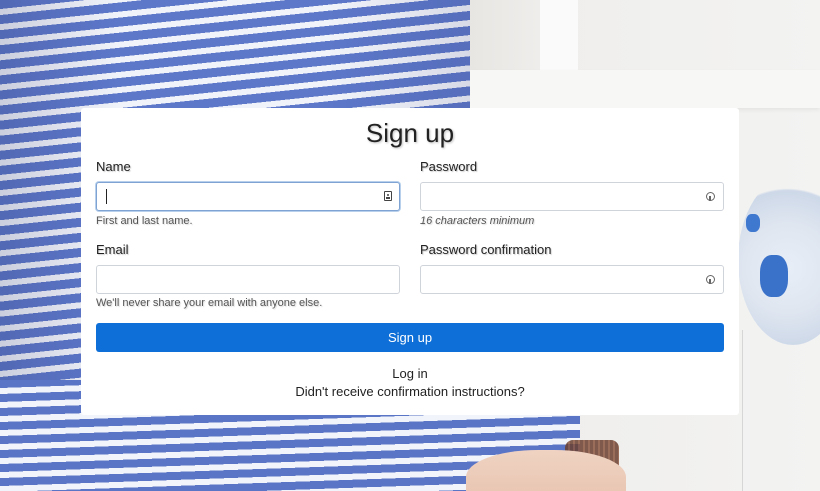 This screenshot has width=820, height=491. I want to click on log-in-link: Log in, so click(410, 373).